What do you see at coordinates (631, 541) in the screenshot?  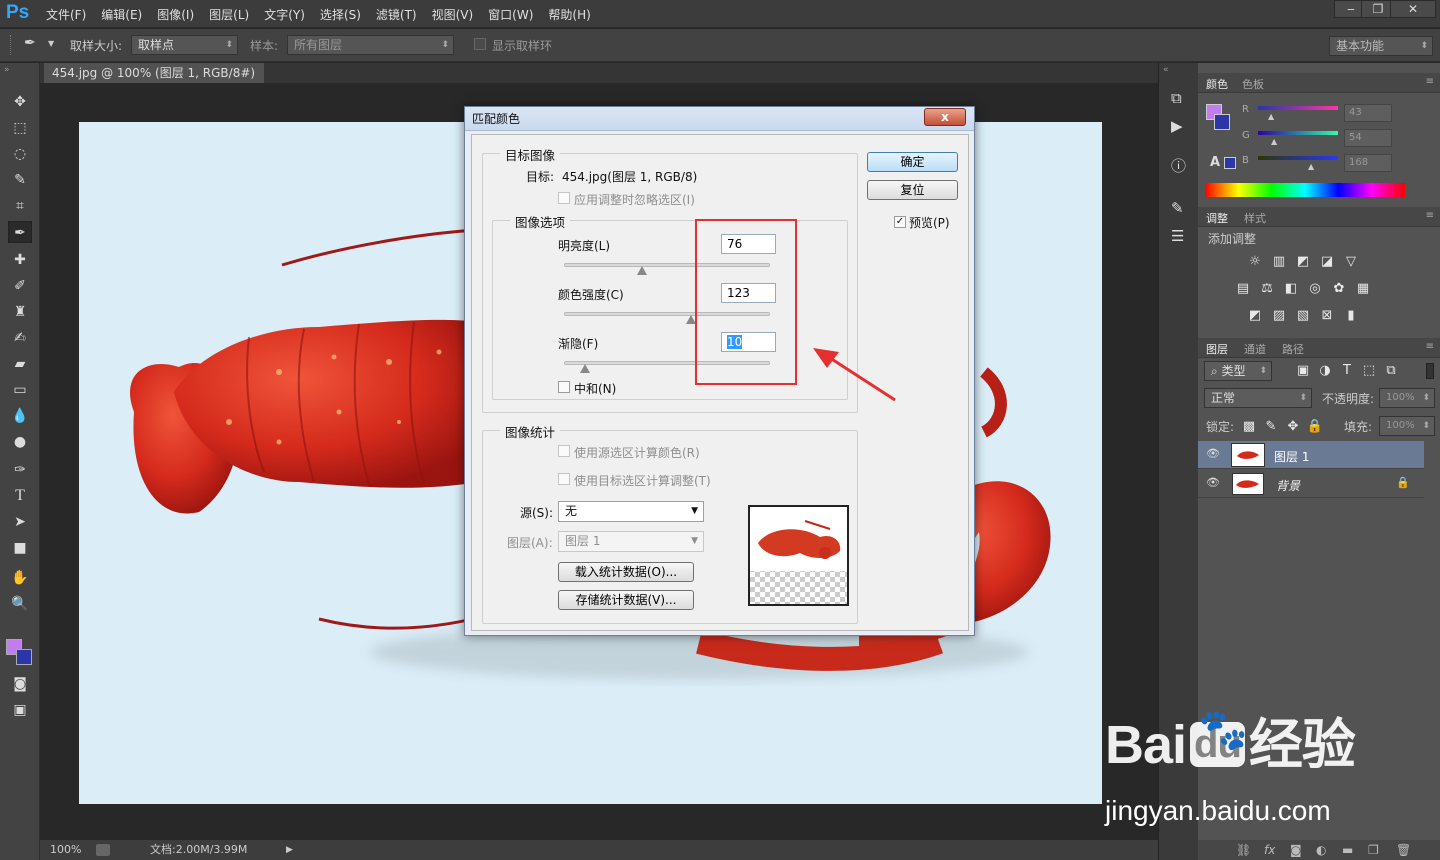 I see `layer-select: 图层 1` at bounding box center [631, 541].